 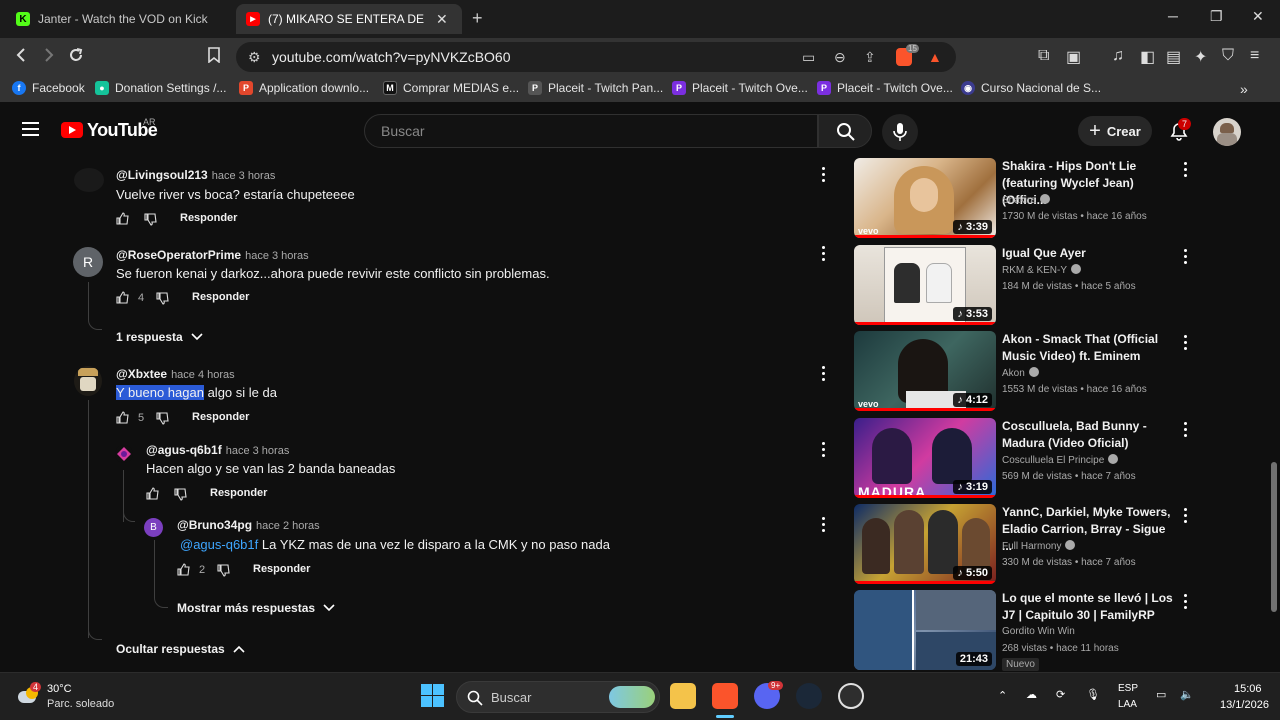 What do you see at coordinates (1043, 56) in the screenshot?
I see `extensions-icon: ⧉` at bounding box center [1043, 56].